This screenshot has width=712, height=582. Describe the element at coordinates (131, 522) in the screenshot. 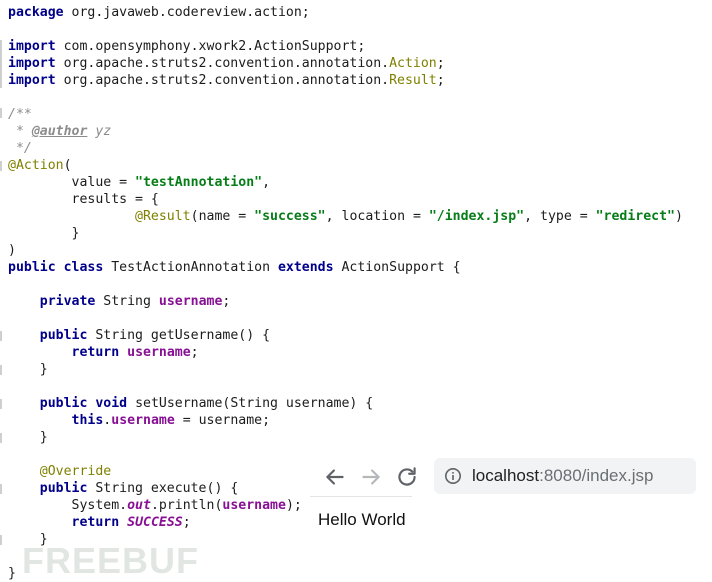

I see `code-line-execute-return: return SUCCESS;` at that location.